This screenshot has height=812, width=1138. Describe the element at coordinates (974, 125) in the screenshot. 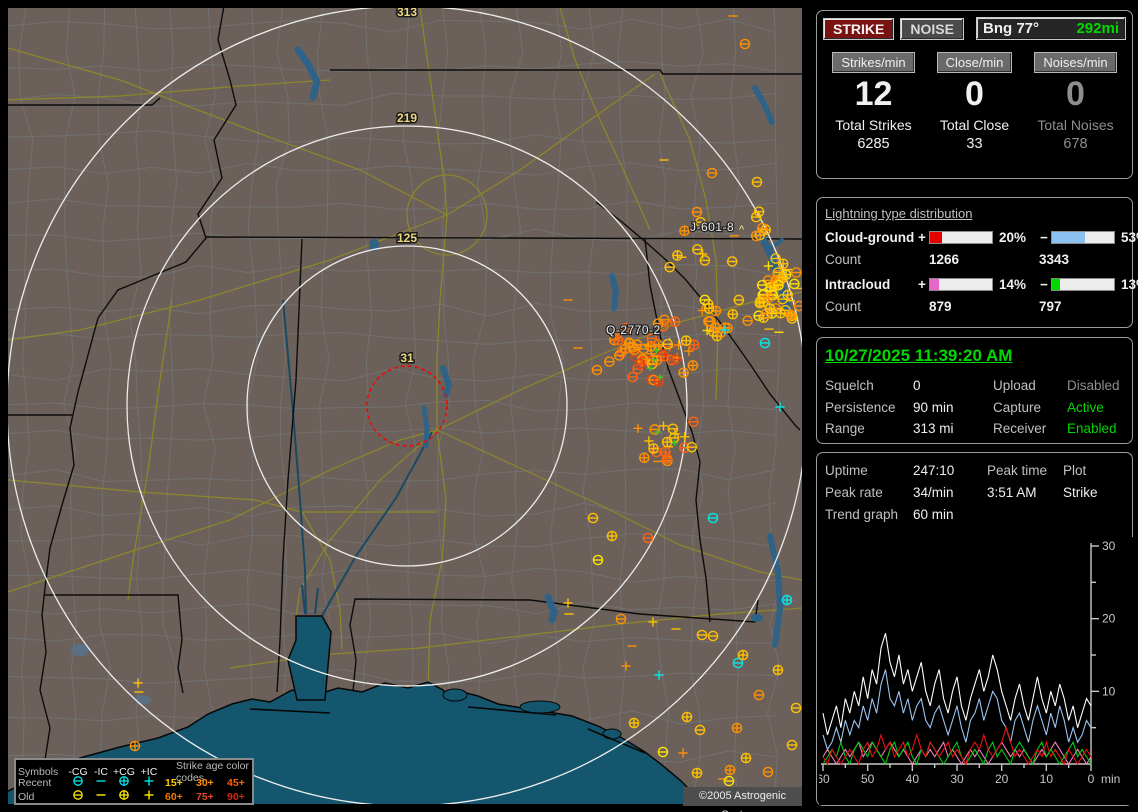

I see `total-close-label: Total Close` at that location.